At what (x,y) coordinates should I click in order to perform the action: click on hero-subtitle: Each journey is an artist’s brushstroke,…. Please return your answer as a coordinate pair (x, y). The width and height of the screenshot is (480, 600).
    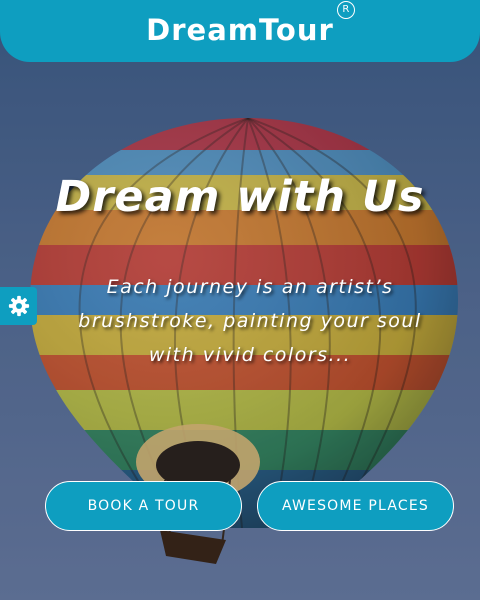
    Looking at the image, I should click on (250, 321).